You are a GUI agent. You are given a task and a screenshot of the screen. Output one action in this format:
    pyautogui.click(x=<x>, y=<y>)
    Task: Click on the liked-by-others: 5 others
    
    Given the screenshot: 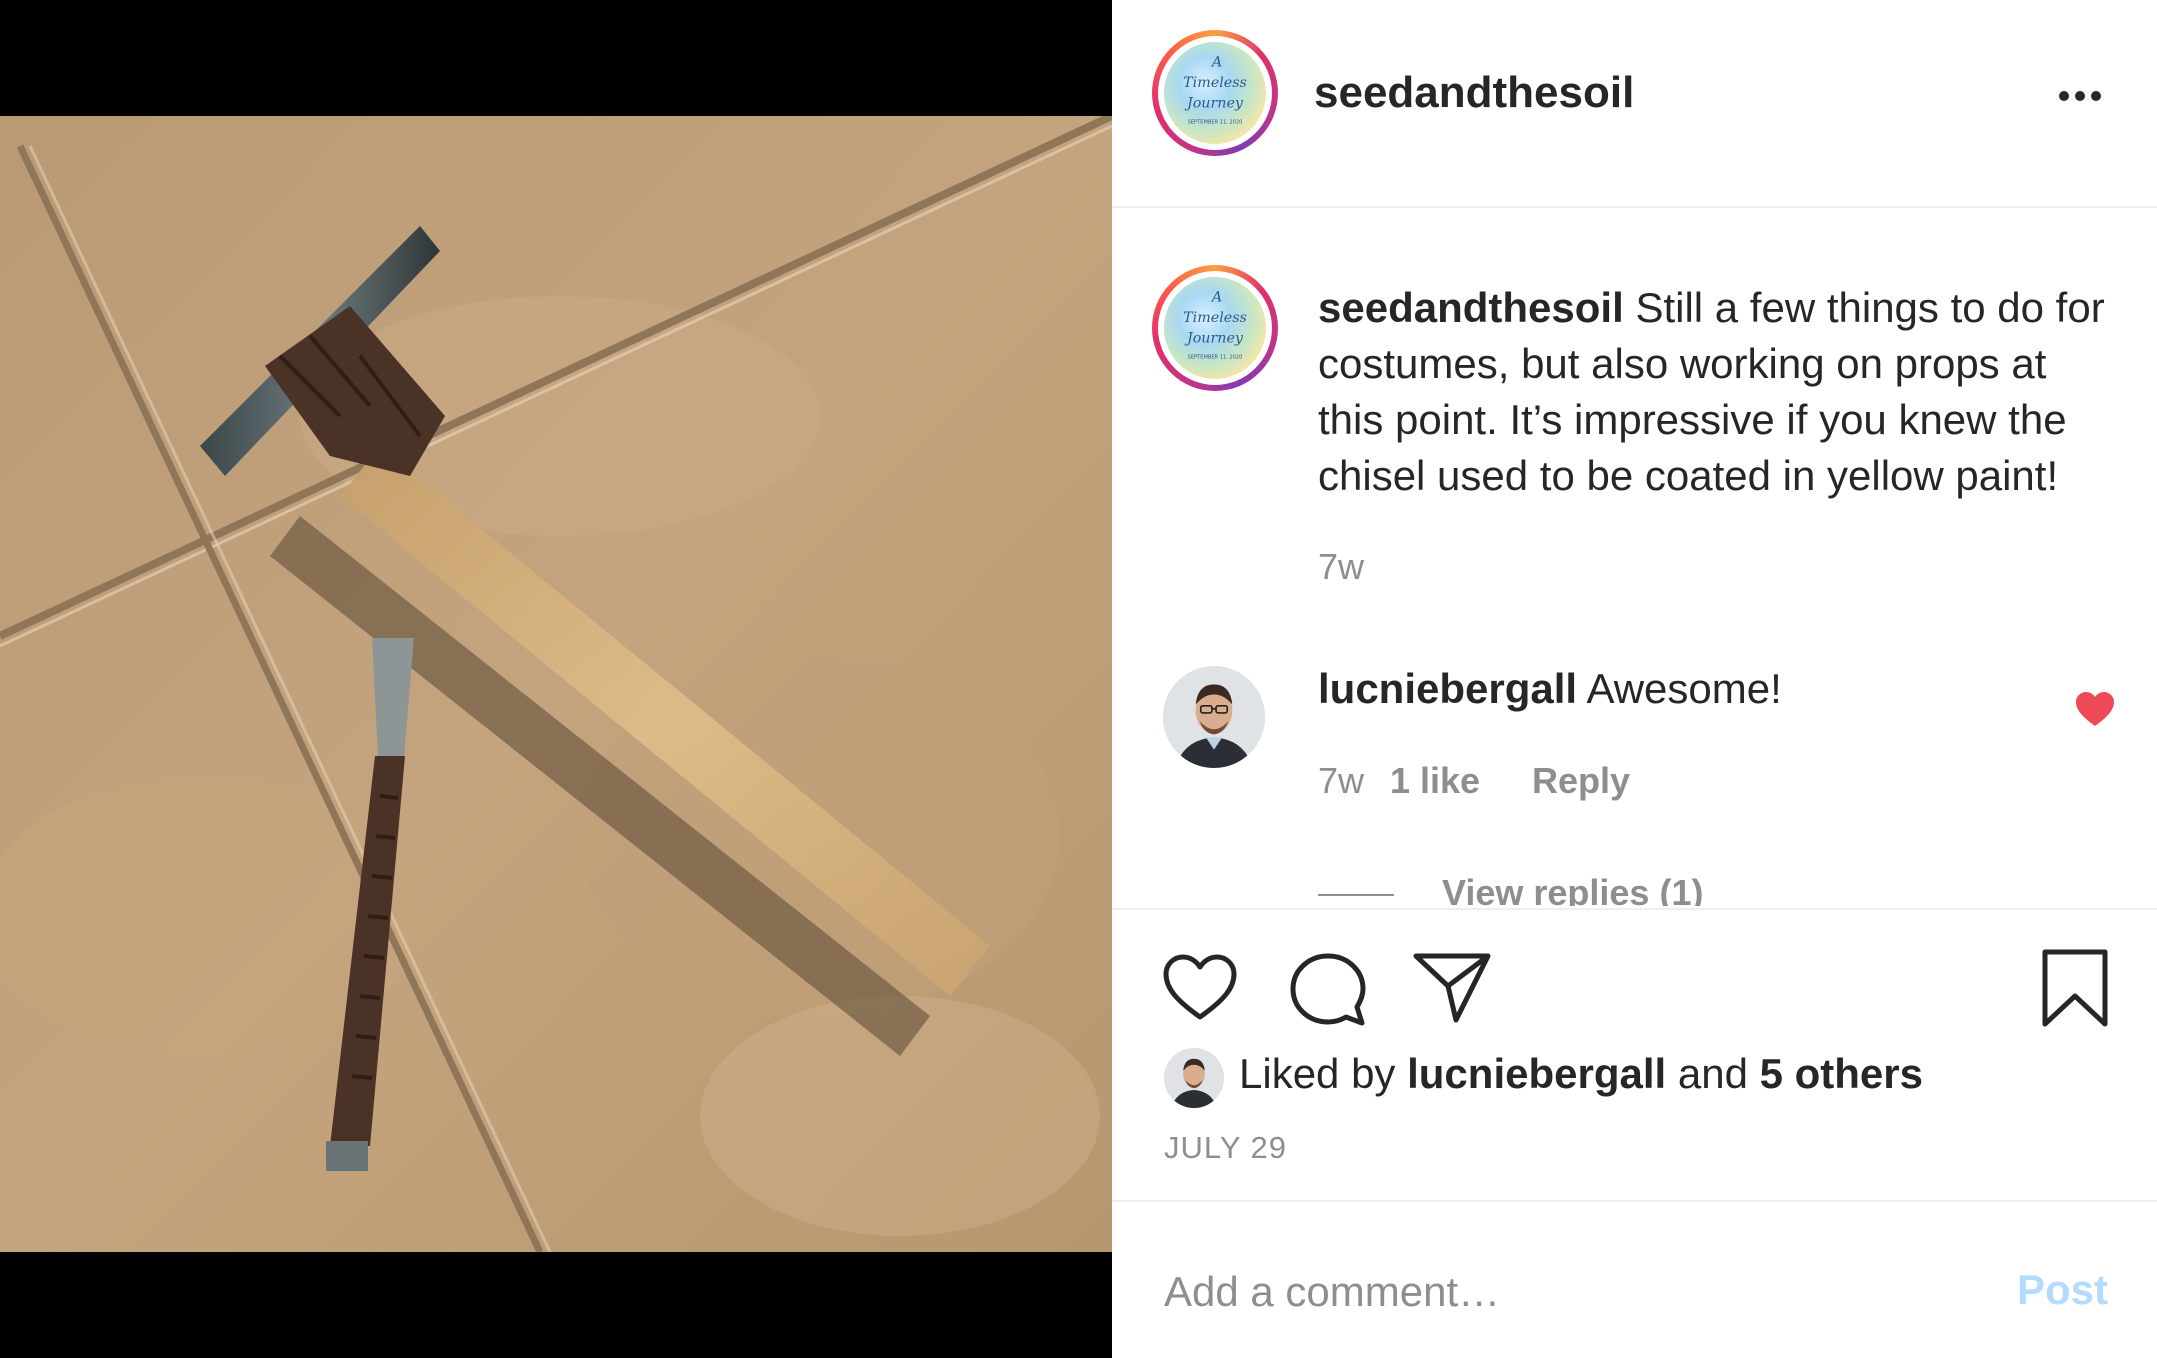 What is the action you would take?
    pyautogui.click(x=1841, y=1073)
    